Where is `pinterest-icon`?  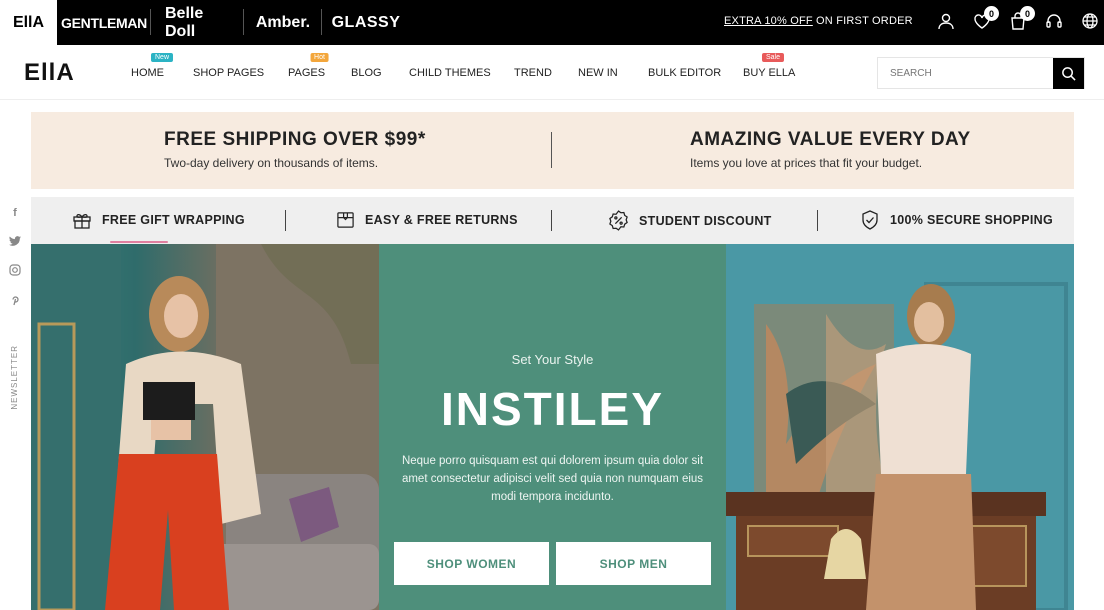 pinterest-icon is located at coordinates (15, 299).